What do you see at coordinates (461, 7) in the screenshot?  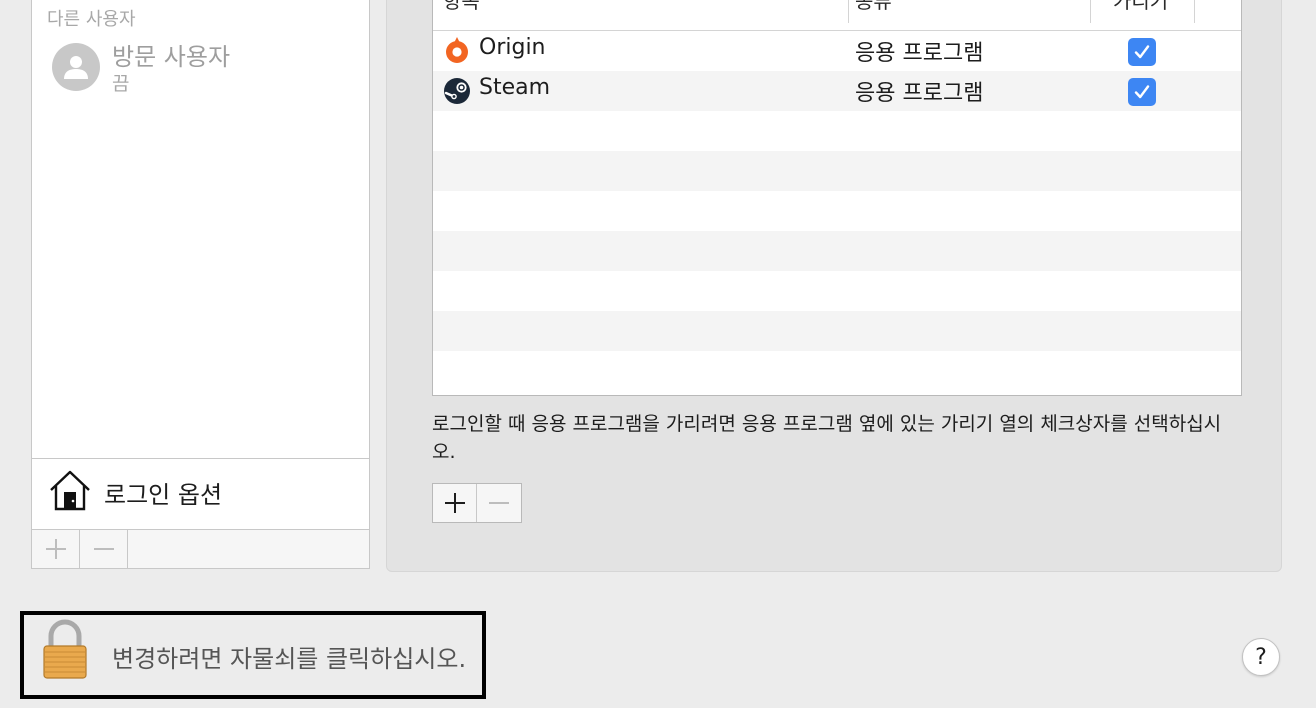 I see `column-header-item: 항목` at bounding box center [461, 7].